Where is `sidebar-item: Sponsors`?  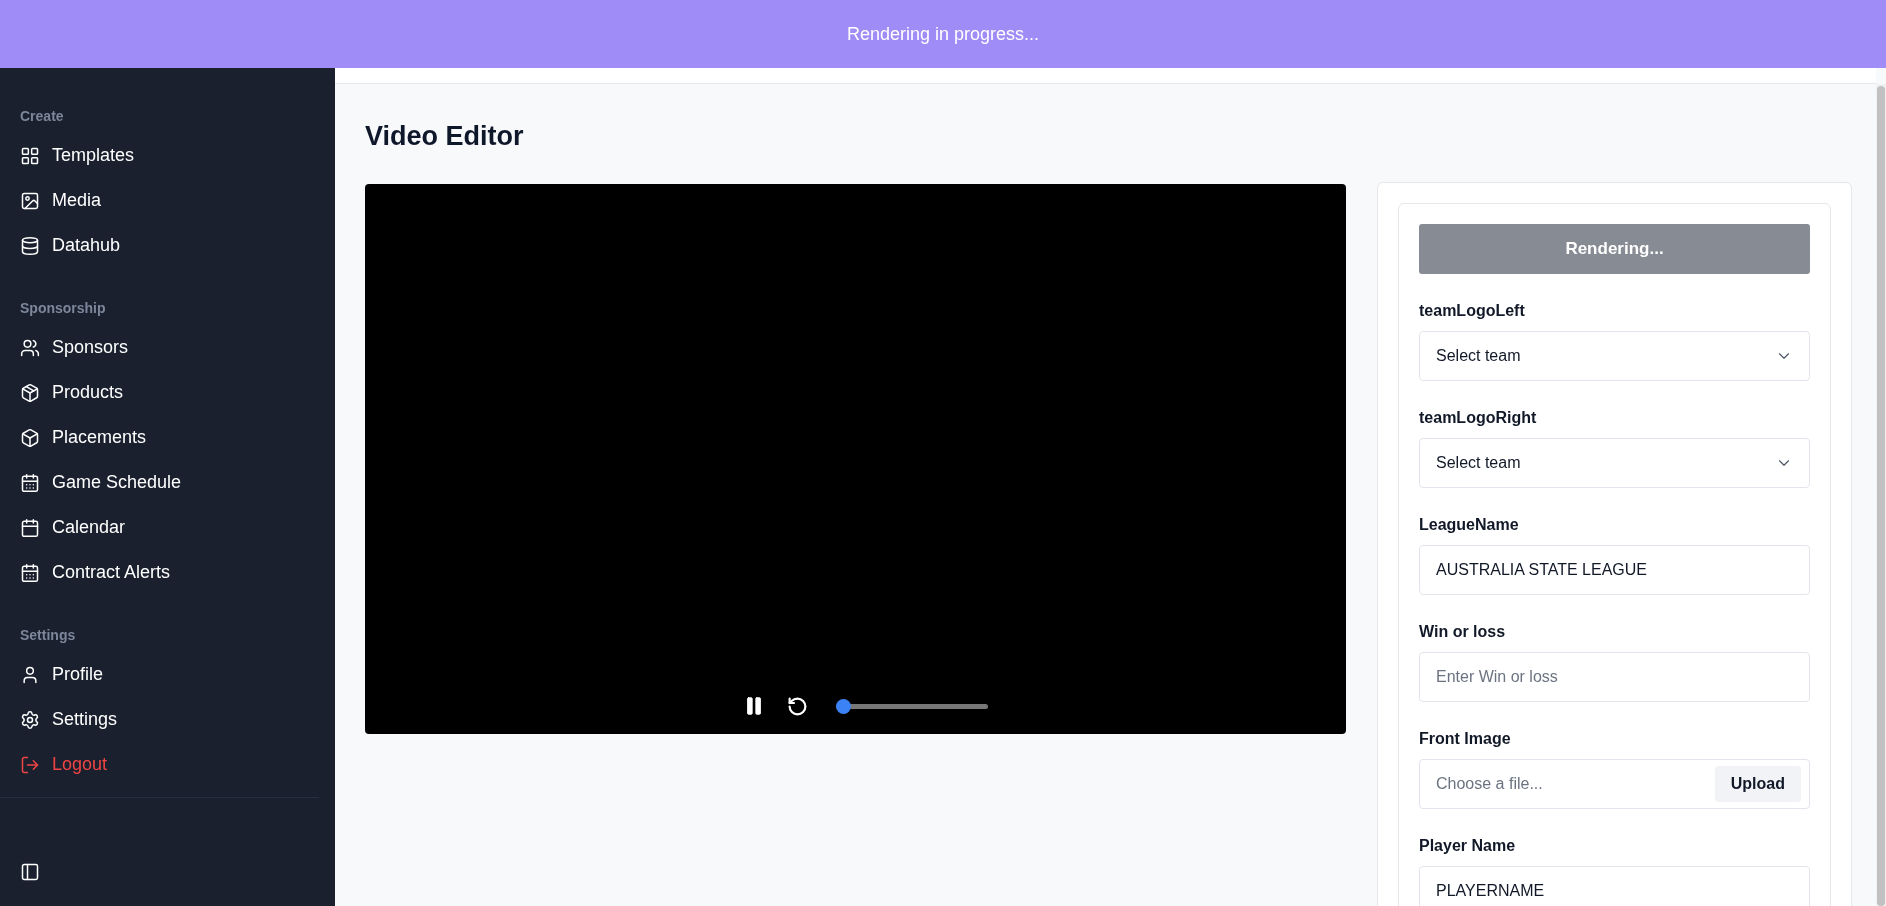 sidebar-item: Sponsors is located at coordinates (167, 347).